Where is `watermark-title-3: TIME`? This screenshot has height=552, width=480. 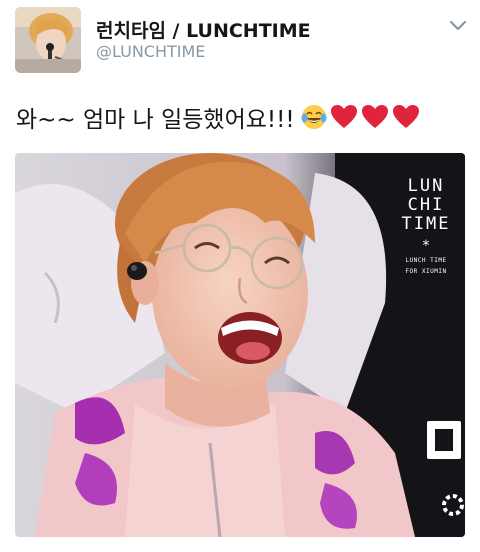
watermark-title-3: TIME is located at coordinates (426, 224).